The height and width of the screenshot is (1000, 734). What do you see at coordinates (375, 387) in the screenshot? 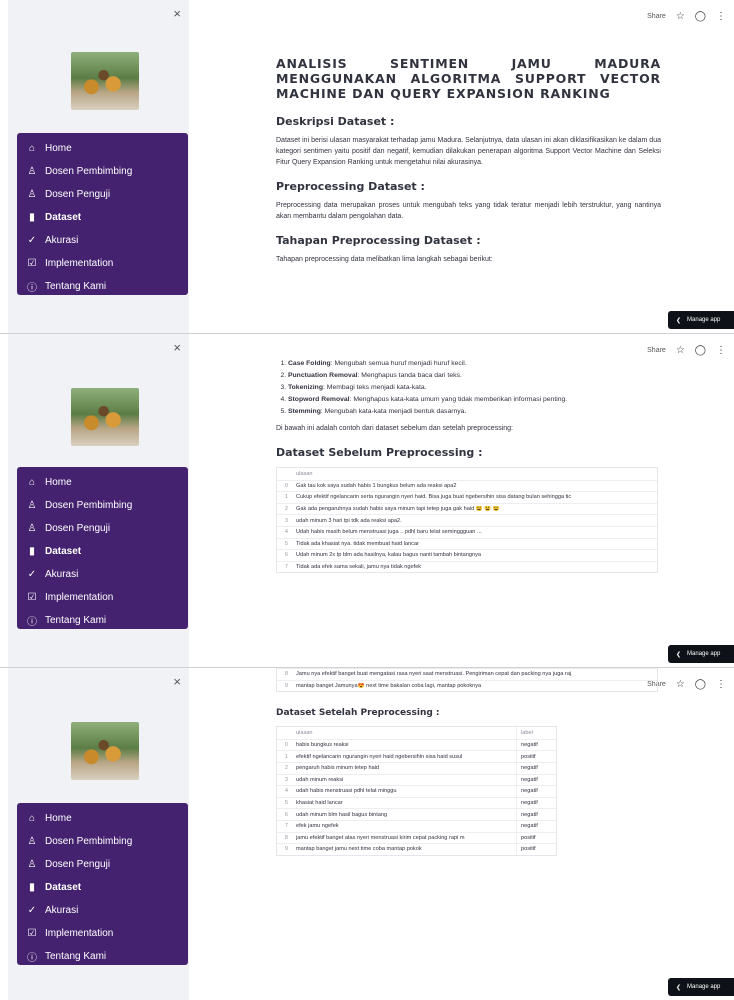
I see `step-desc: : Membagi teks menjadi kata-kata.` at bounding box center [375, 387].